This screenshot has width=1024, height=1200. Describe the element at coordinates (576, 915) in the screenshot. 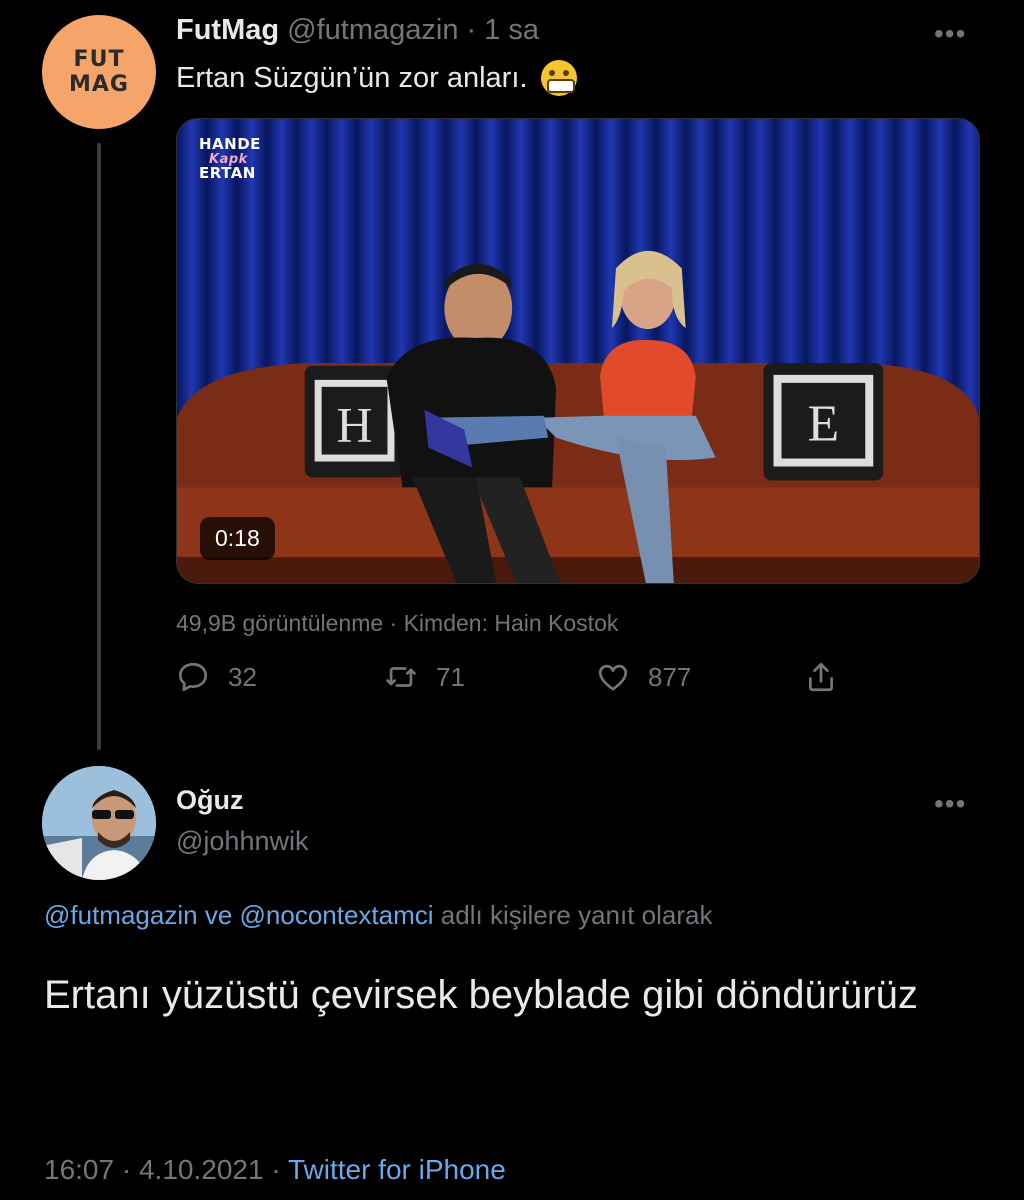

I see `reply-context-suffix: adlı kişilere yanıt olarak` at that location.